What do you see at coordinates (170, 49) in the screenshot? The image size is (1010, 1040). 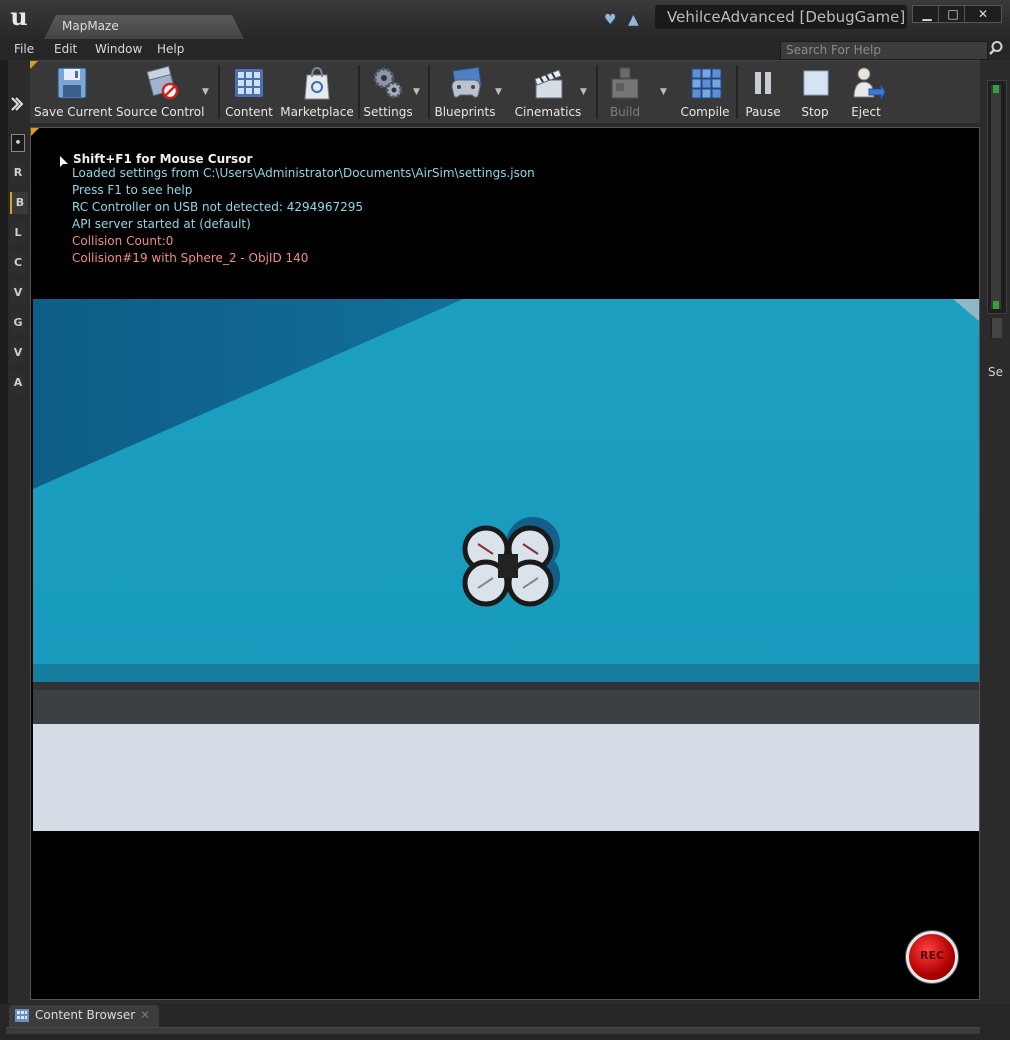 I see `menu-help: Help` at bounding box center [170, 49].